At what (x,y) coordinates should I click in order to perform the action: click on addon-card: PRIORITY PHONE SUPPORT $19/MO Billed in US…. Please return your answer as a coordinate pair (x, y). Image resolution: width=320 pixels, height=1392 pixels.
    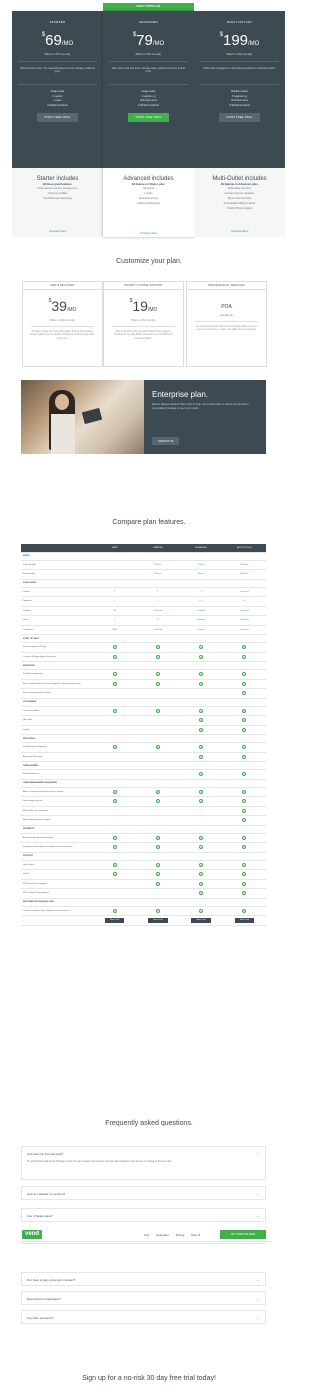
    Looking at the image, I should click on (143, 324).